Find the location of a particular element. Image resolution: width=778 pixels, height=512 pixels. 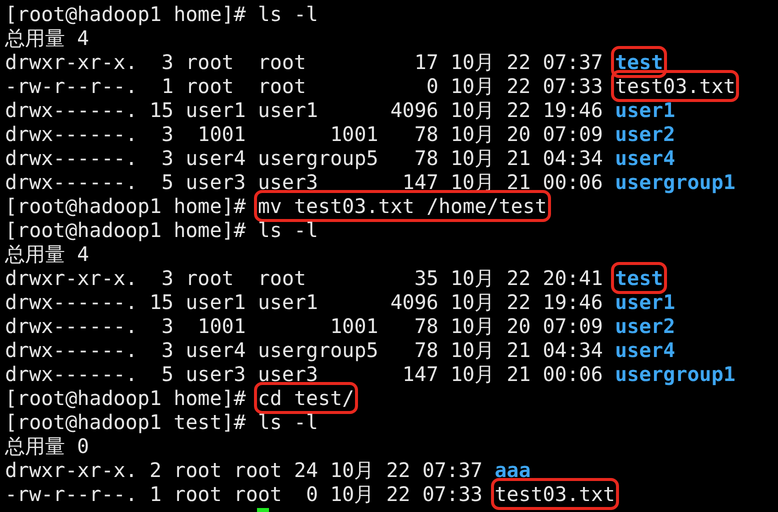

terminal-text: drwxr-xr-x. 2 root root 24 10月 22 07:37 is located at coordinates (244, 470).